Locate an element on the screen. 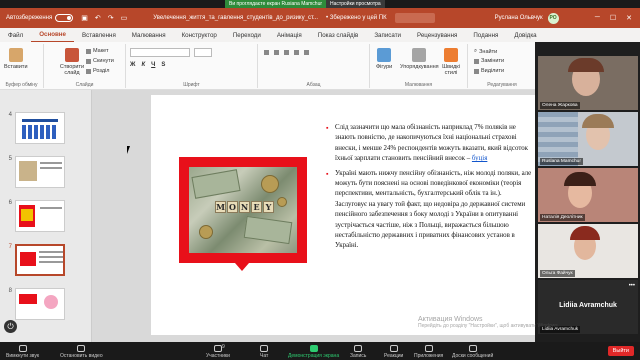  maximize-icon: ☐ is located at coordinates (613, 18).